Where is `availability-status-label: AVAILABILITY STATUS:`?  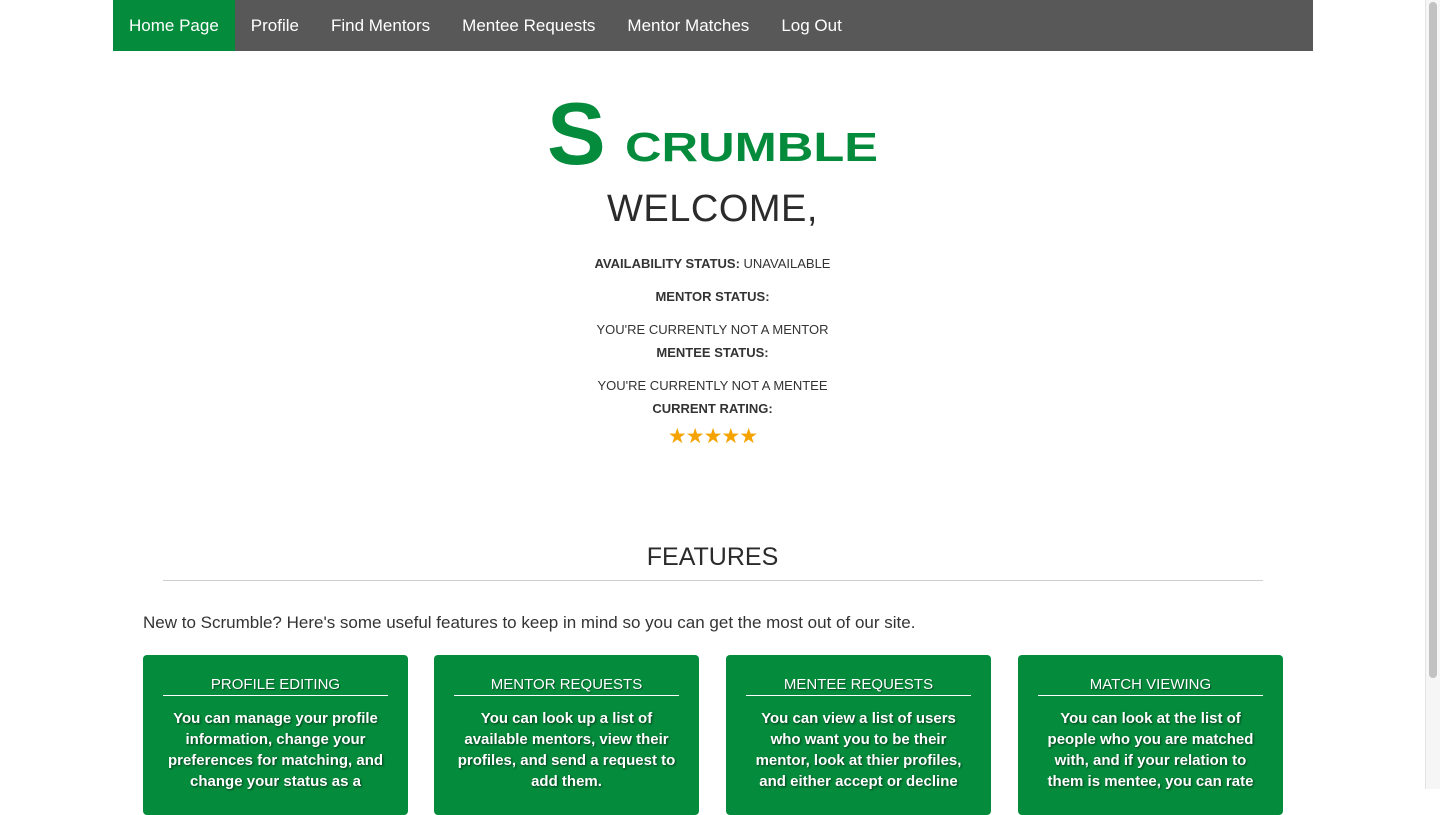 availability-status-label: AVAILABILITY STATUS: is located at coordinates (667, 263).